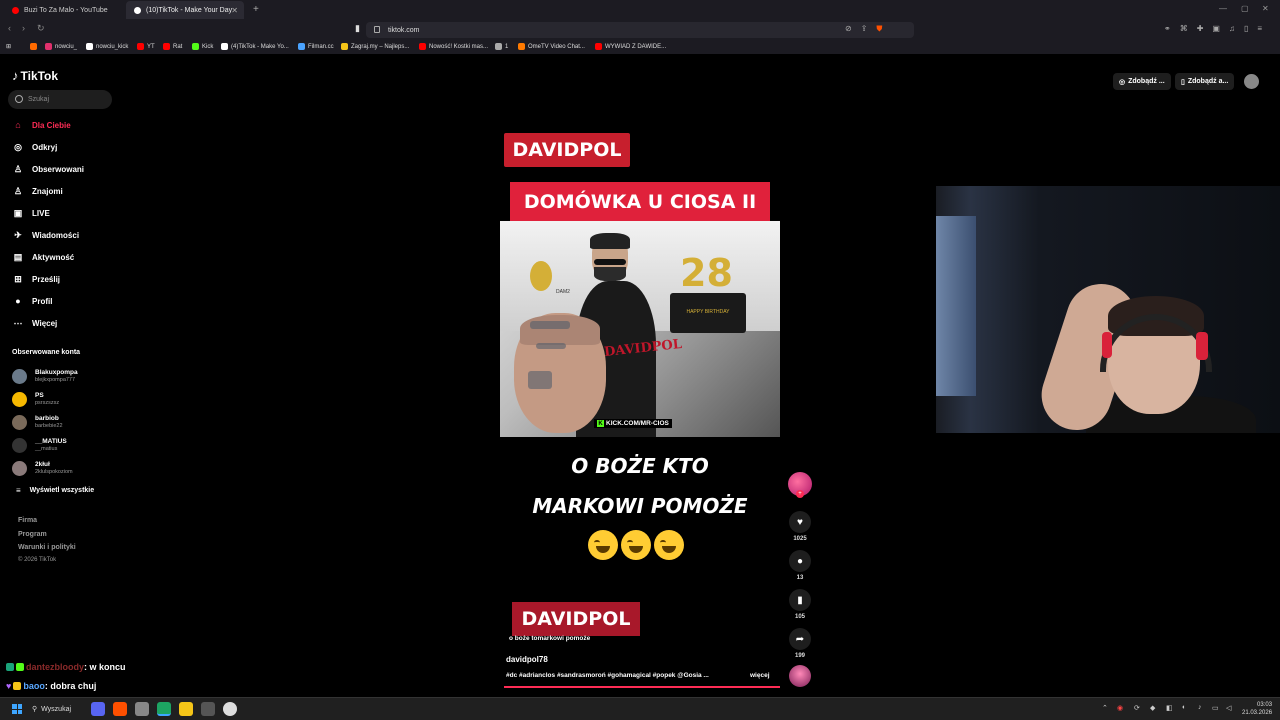  I want to click on more-button: więcej, so click(760, 675).